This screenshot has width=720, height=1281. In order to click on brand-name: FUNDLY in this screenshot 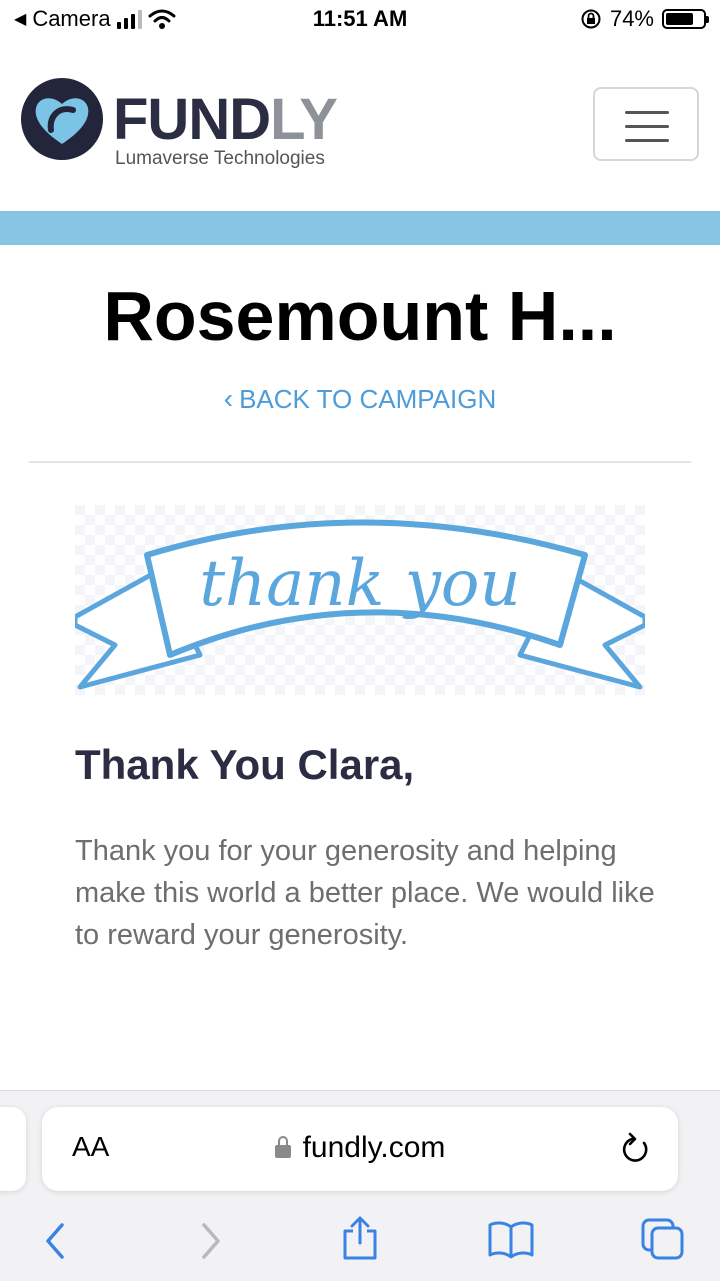, I will do `click(225, 119)`.